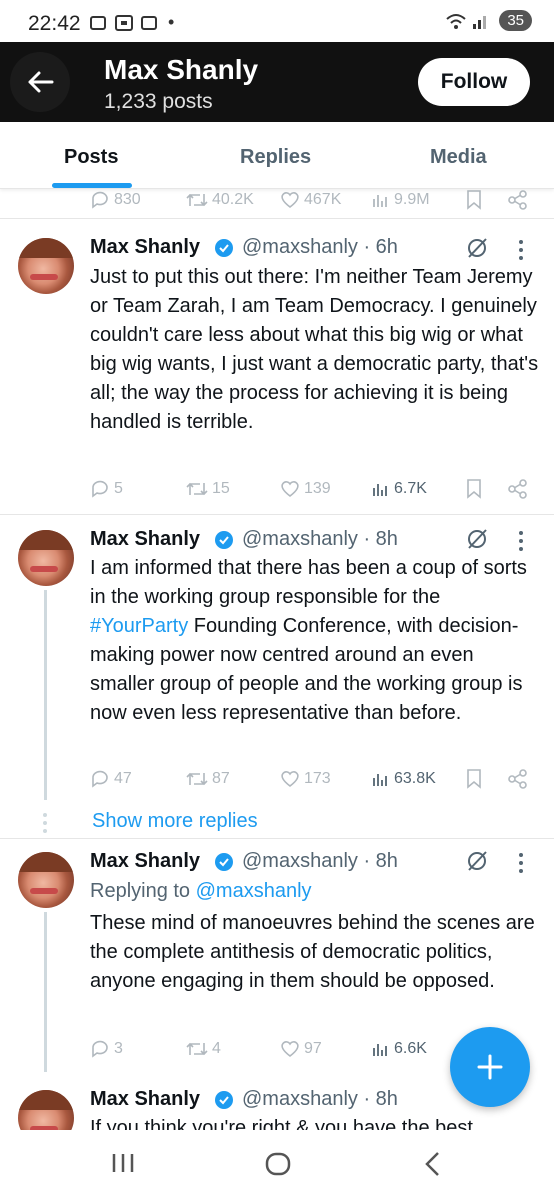  What do you see at coordinates (181, 69) in the screenshot?
I see `profile-name: Max Shanly` at bounding box center [181, 69].